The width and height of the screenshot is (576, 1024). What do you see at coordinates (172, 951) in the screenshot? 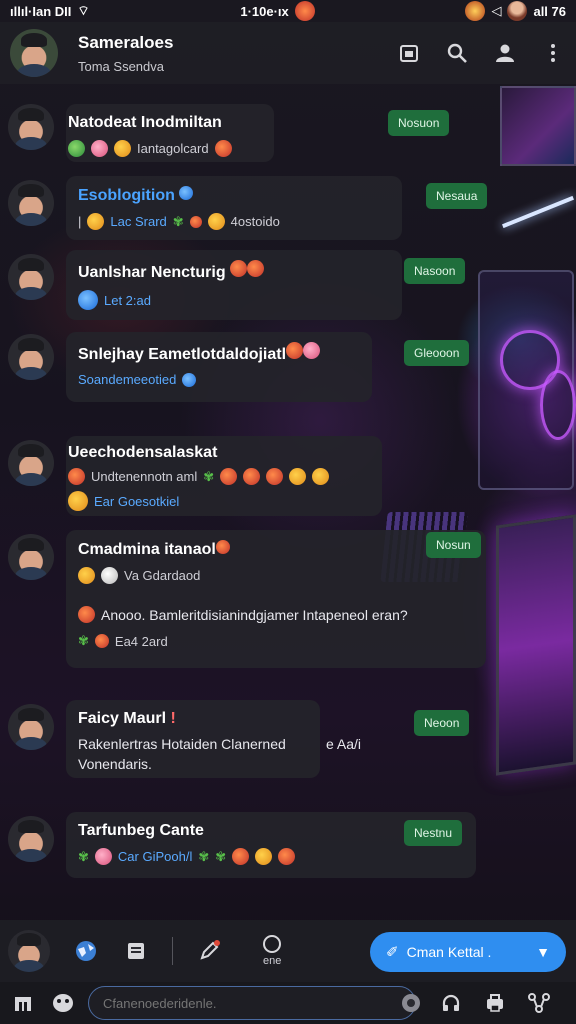
I see `divider` at bounding box center [172, 951].